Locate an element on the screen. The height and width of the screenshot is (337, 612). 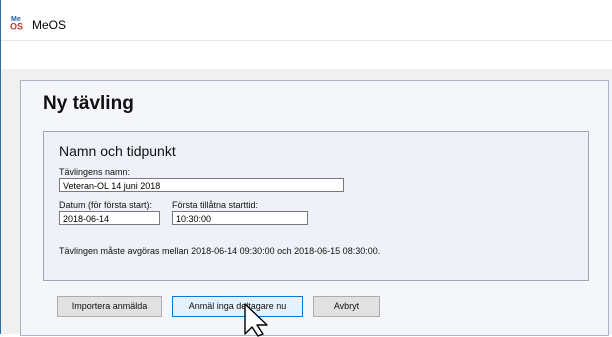
page-title: Ny tävling is located at coordinates (88, 103).